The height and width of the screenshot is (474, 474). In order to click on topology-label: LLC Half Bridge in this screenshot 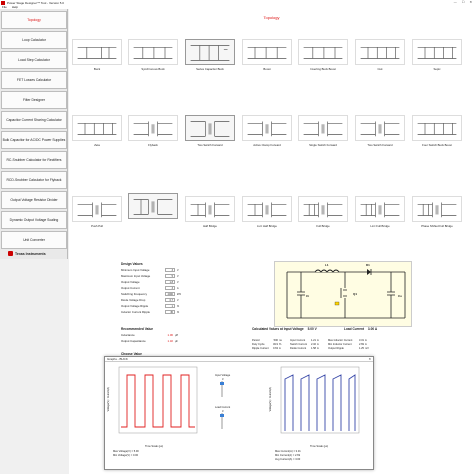, I will do `click(267, 226)`.